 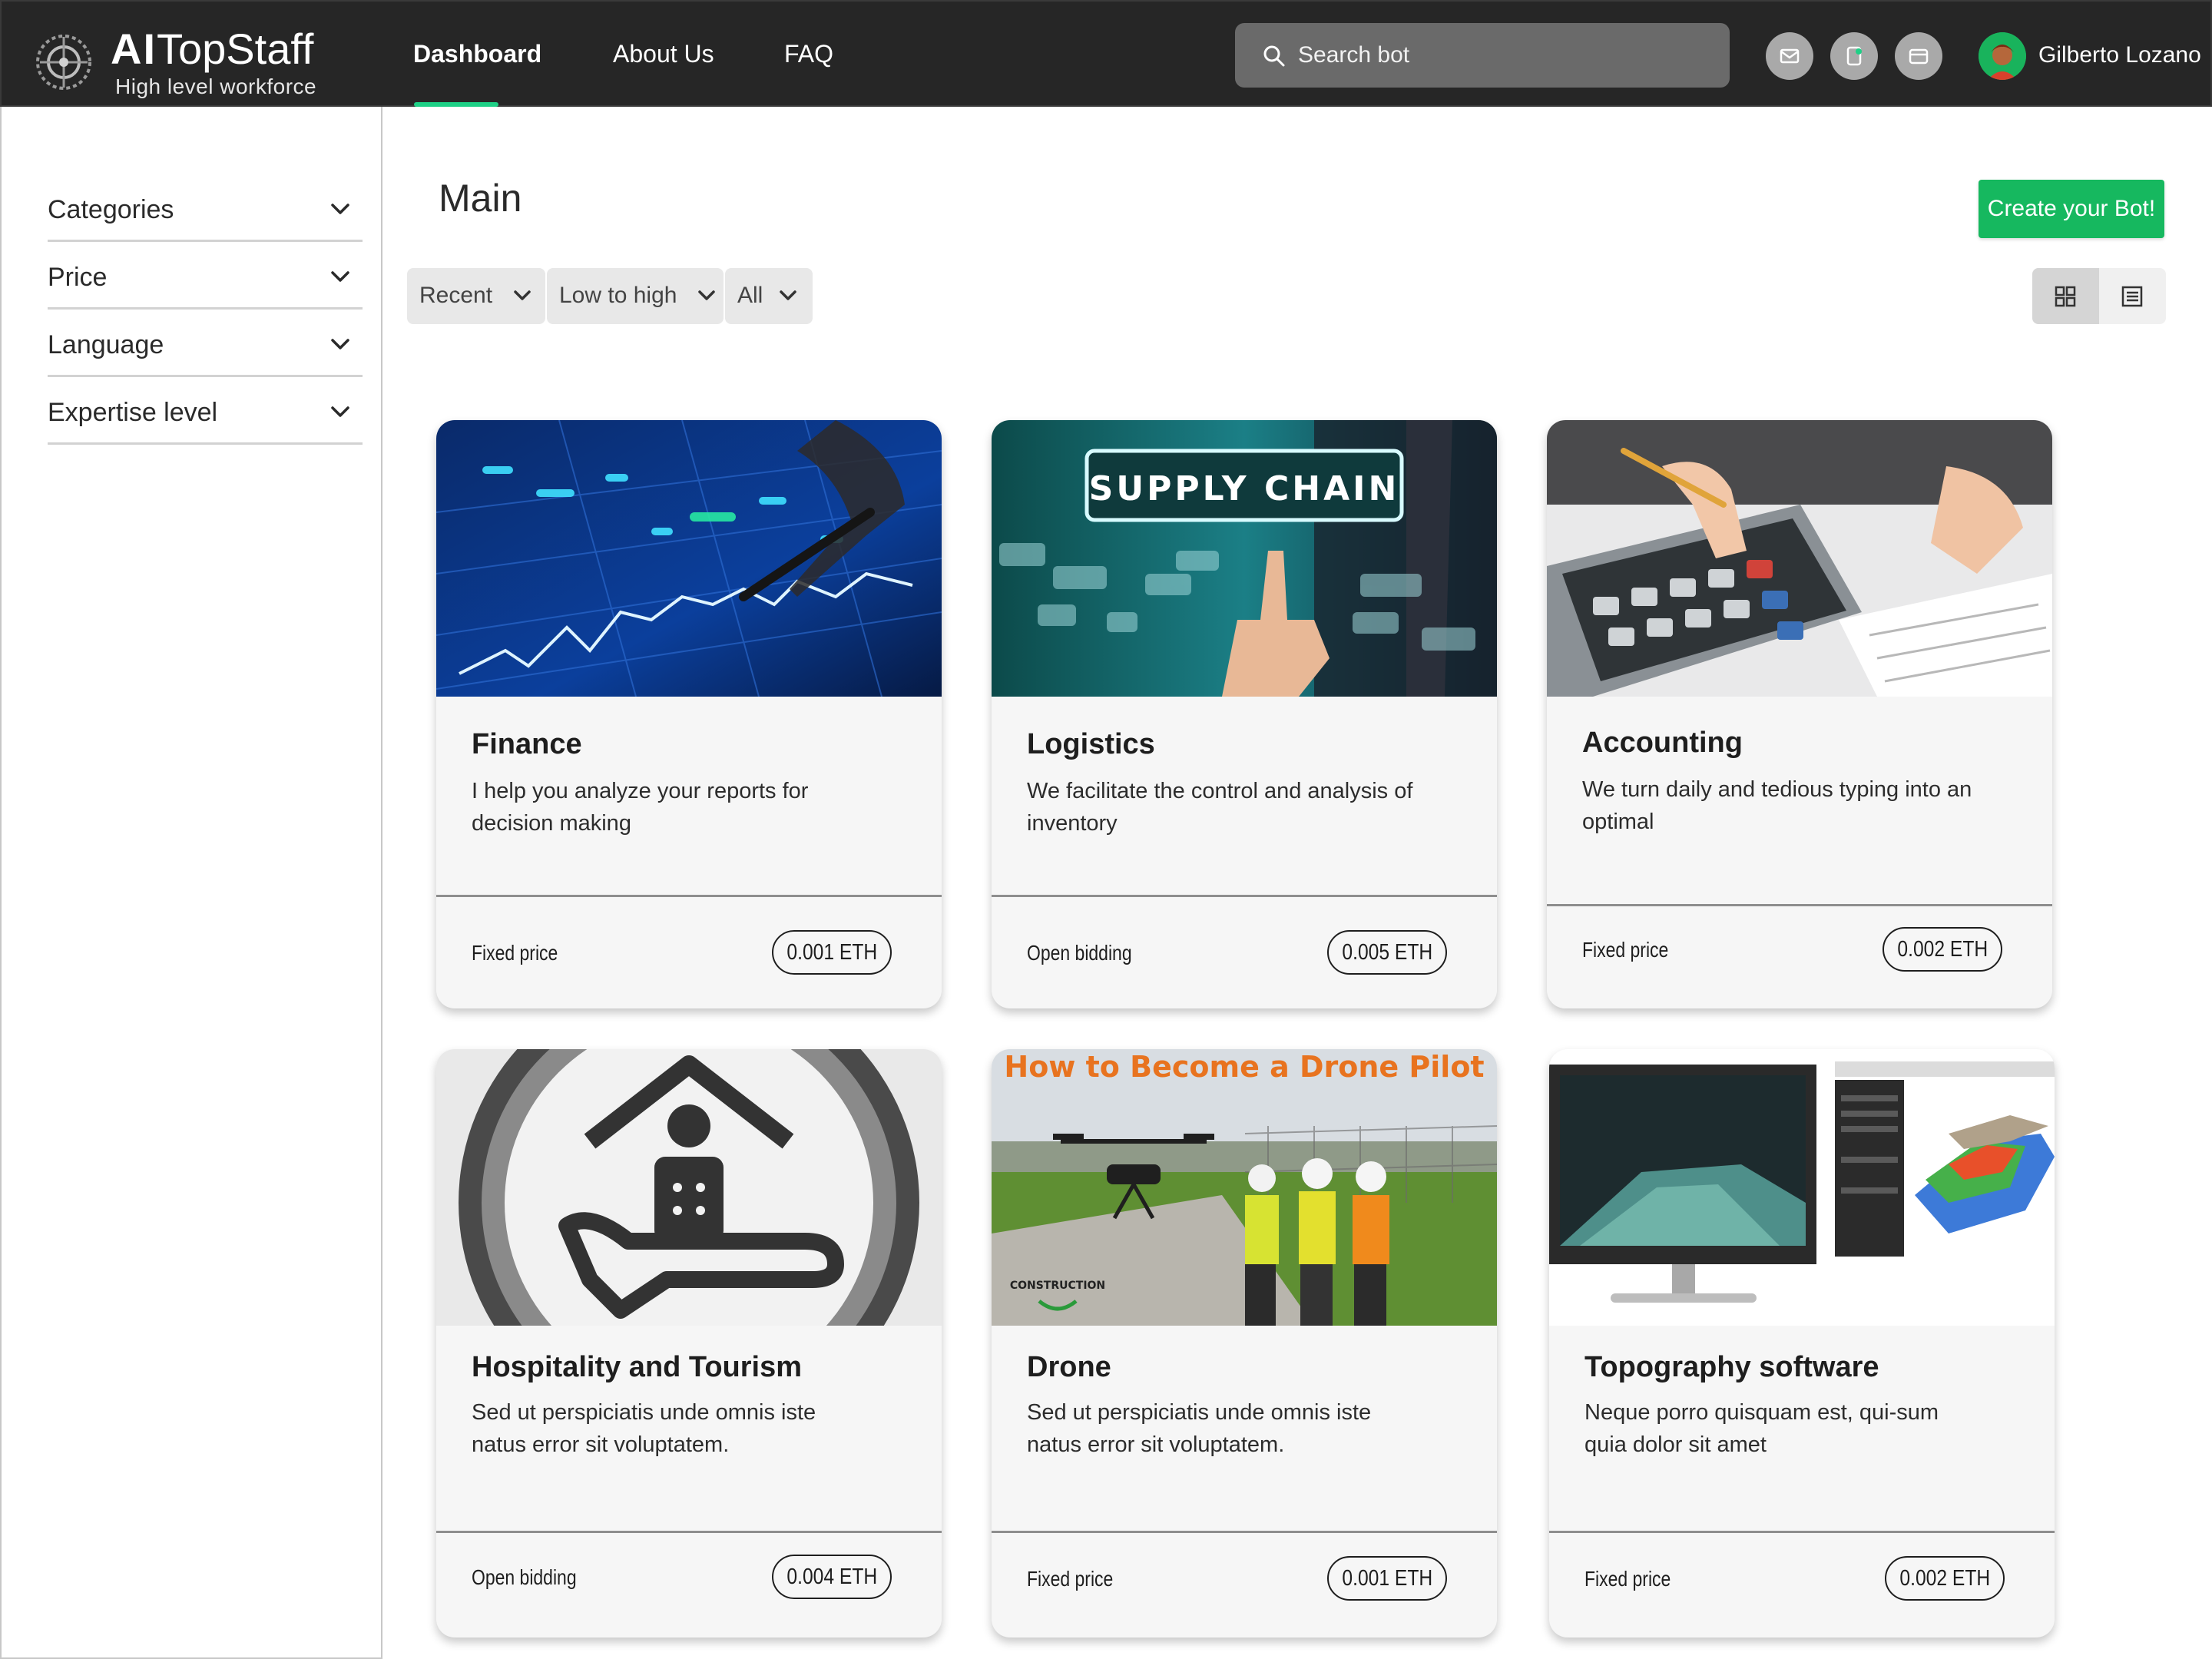 I want to click on brain-circuit-logo-icon, so click(x=64, y=63).